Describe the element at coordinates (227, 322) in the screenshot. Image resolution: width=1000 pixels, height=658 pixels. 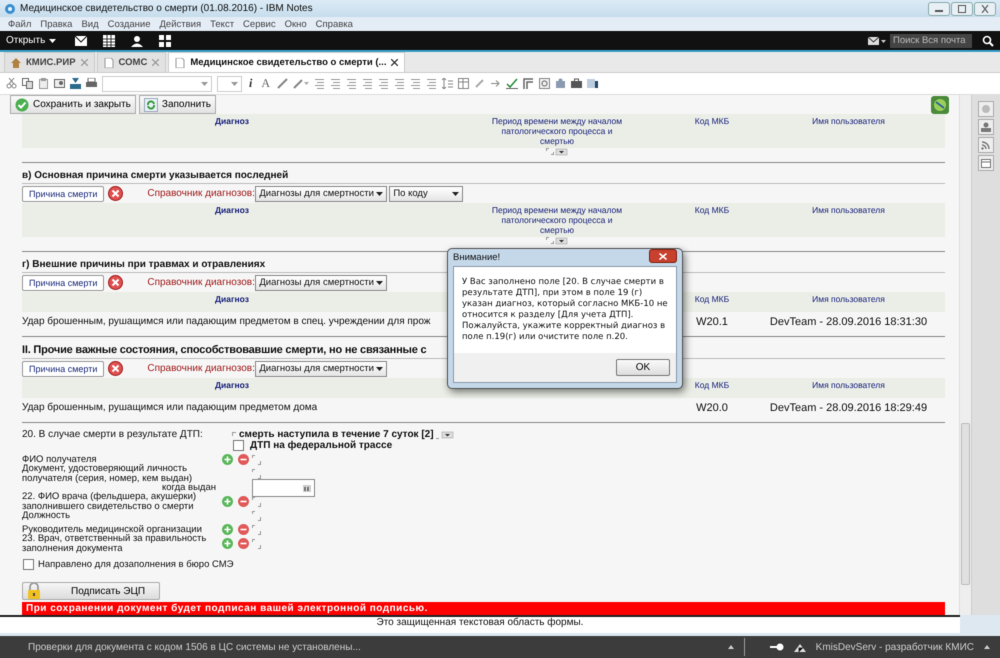
I see `diagnosis-cell-text: Удар брошенным, рушащимся или падающим предметом в спец. учреждении для прож` at that location.